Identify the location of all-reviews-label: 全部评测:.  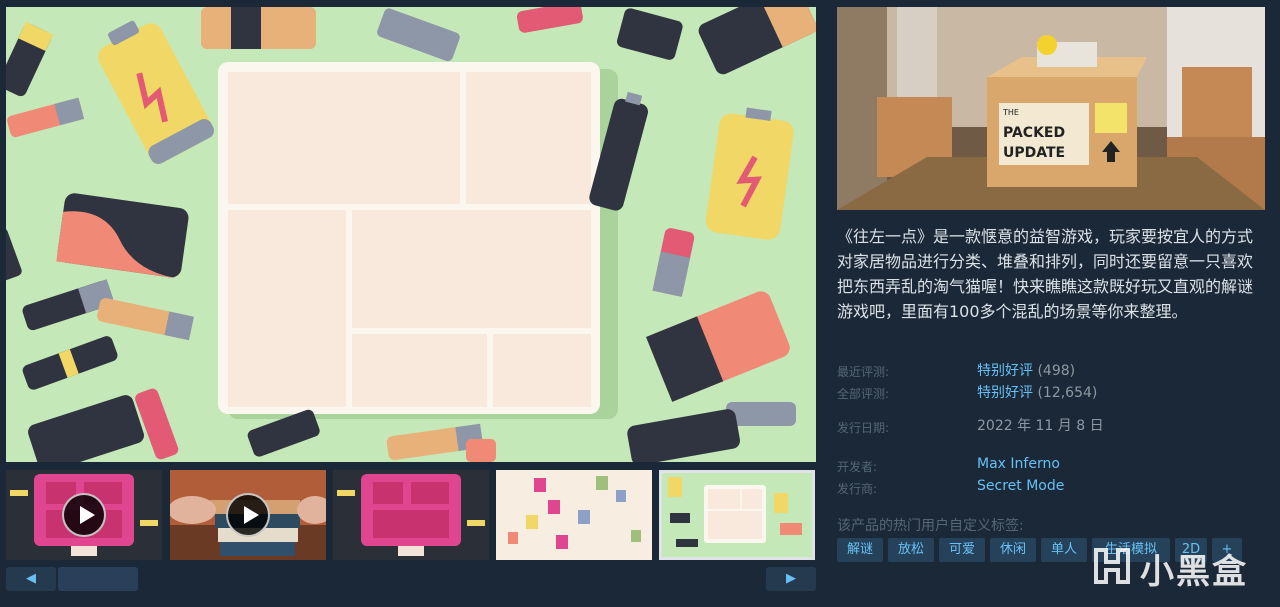
(863, 394).